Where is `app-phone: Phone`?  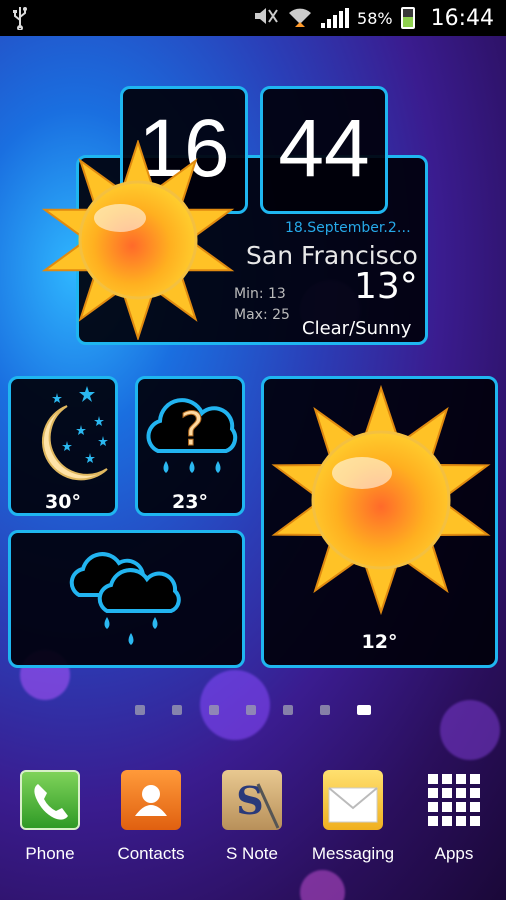
app-phone: Phone is located at coordinates (50, 817).